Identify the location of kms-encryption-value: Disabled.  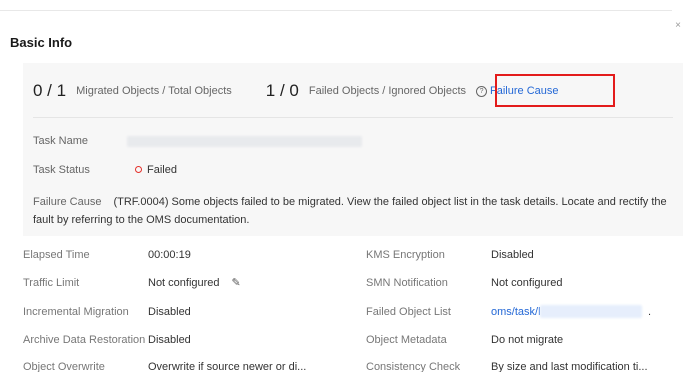
(512, 255).